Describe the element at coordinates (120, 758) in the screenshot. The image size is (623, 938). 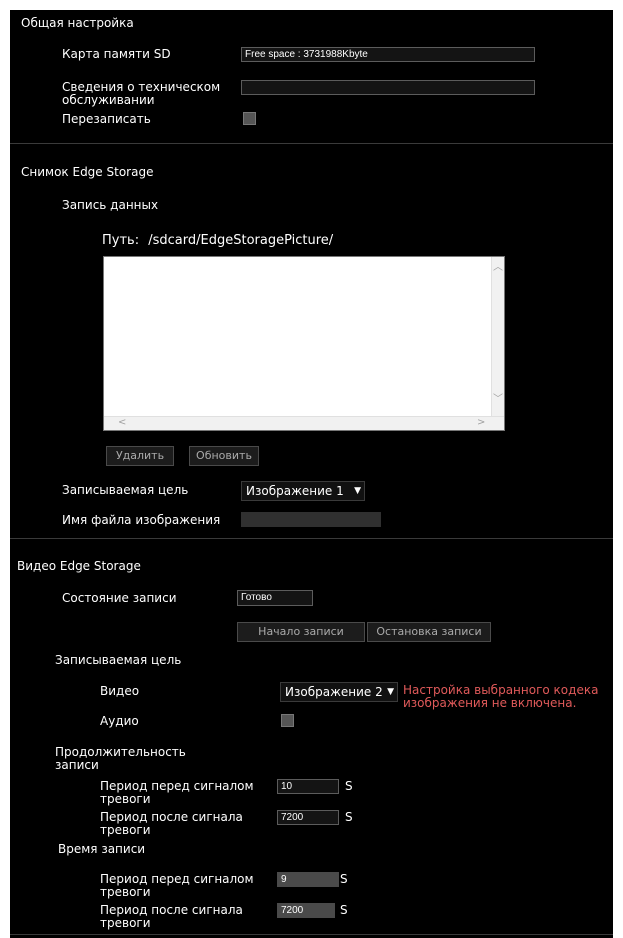
I see `duration-label: Продолжительность записи` at that location.